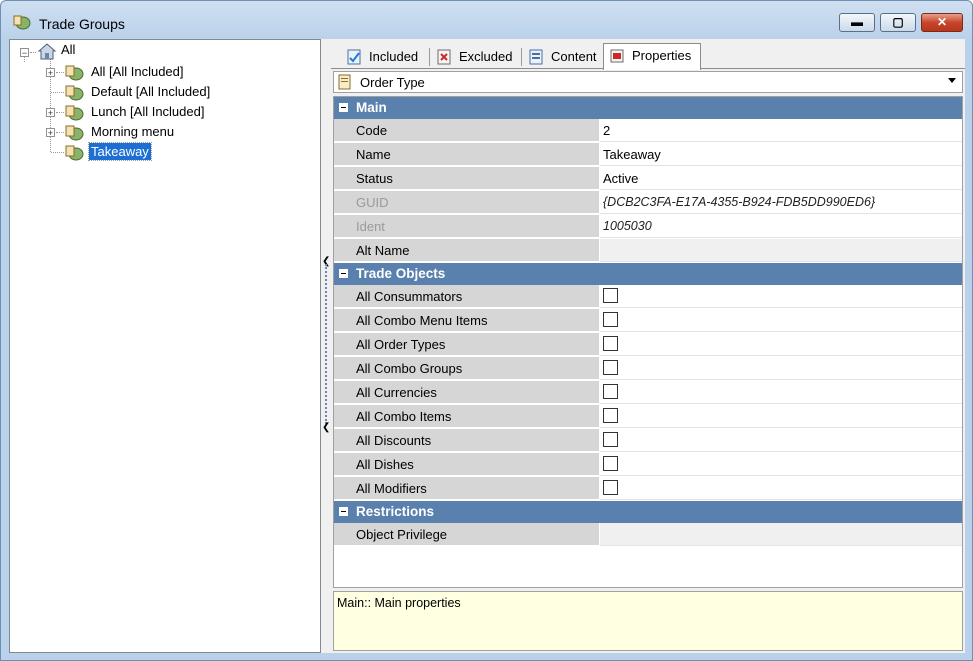 The width and height of the screenshot is (973, 661). What do you see at coordinates (648, 465) in the screenshot?
I see `property-row-all-dishes: All Dishes` at bounding box center [648, 465].